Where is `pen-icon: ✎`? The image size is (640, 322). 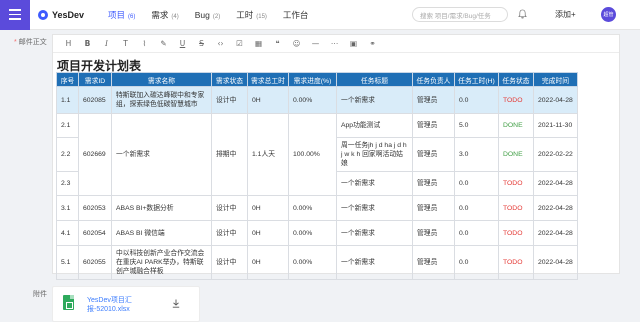 pen-icon: ✎ is located at coordinates (163, 44).